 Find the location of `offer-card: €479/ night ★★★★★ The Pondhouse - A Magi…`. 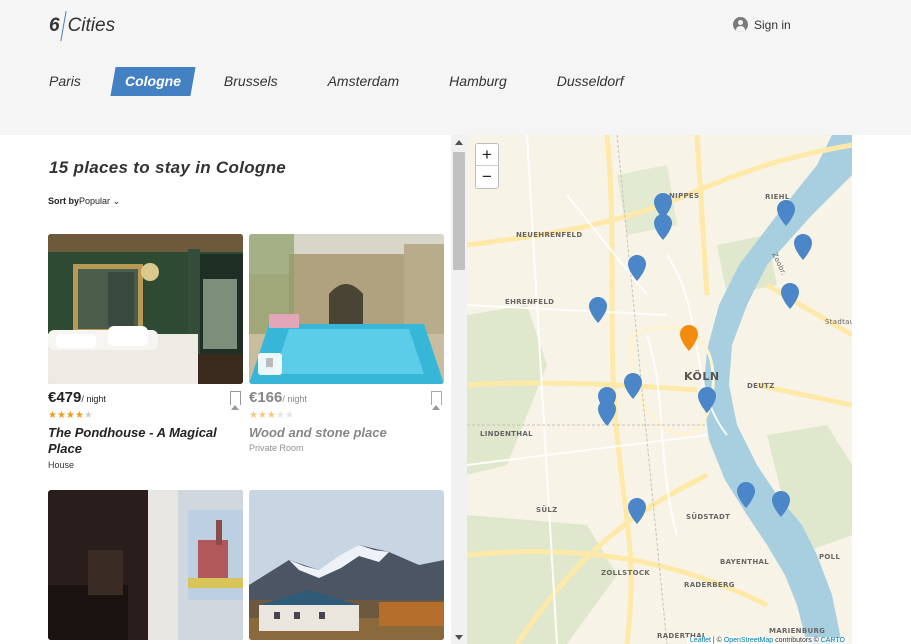

offer-card: €479/ night ★★★★★ The Pondhouse - A Magi… is located at coordinates (145, 352).